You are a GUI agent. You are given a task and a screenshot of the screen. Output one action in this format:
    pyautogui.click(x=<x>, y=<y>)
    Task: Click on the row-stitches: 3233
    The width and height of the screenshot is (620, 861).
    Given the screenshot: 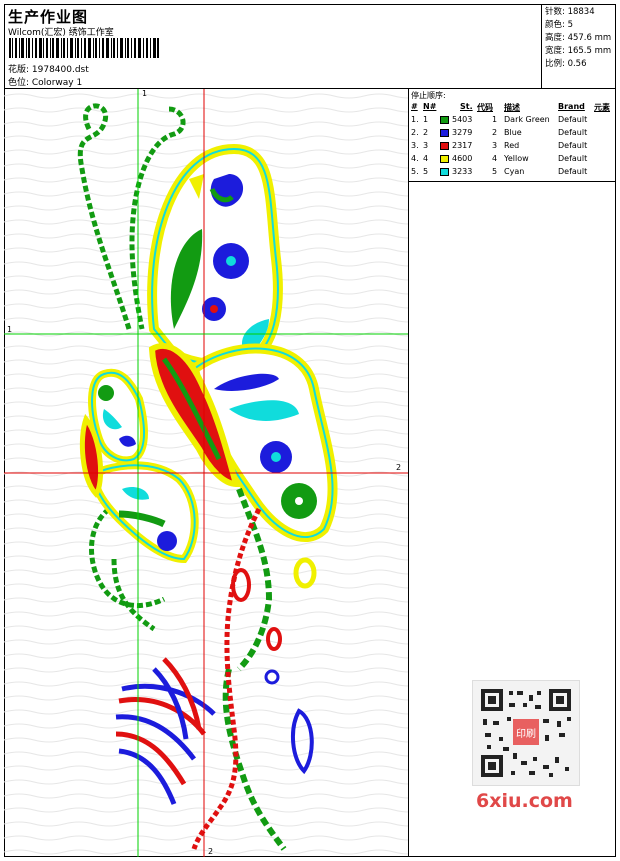 What is the action you would take?
    pyautogui.click(x=462, y=171)
    